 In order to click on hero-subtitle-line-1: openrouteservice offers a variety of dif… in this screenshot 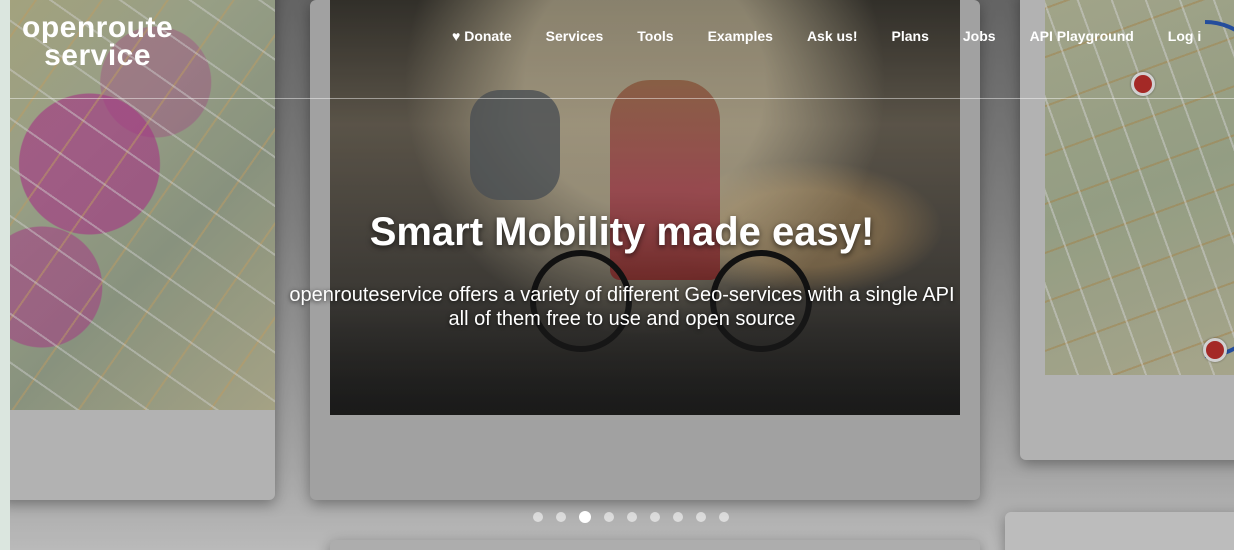, I will do `click(622, 295)`.